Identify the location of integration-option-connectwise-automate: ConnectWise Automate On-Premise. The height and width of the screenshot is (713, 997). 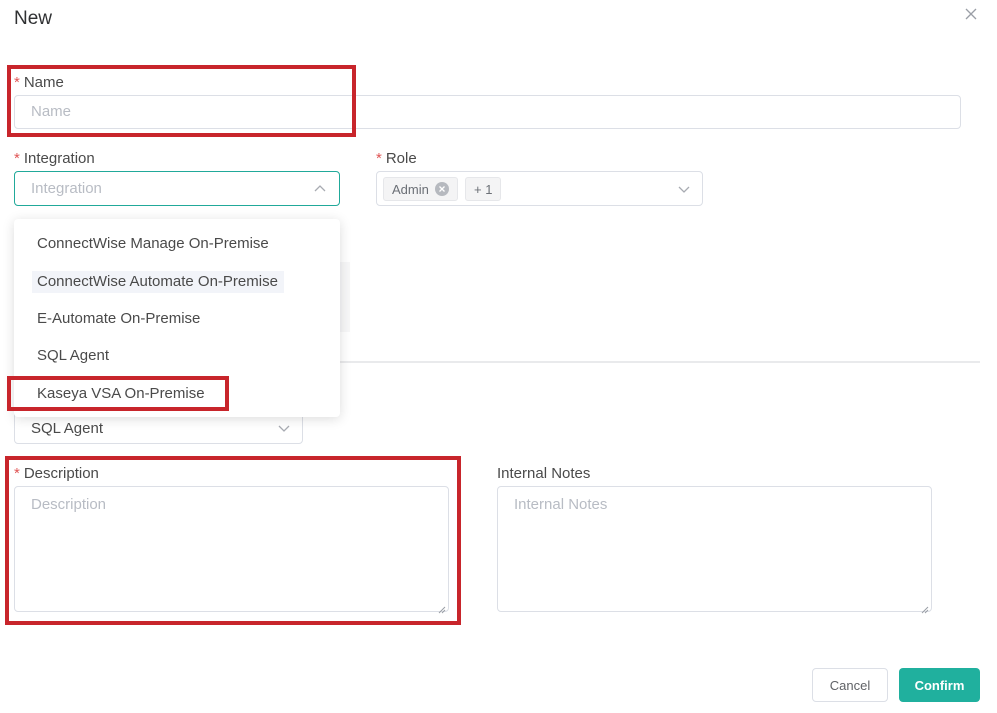
(158, 282).